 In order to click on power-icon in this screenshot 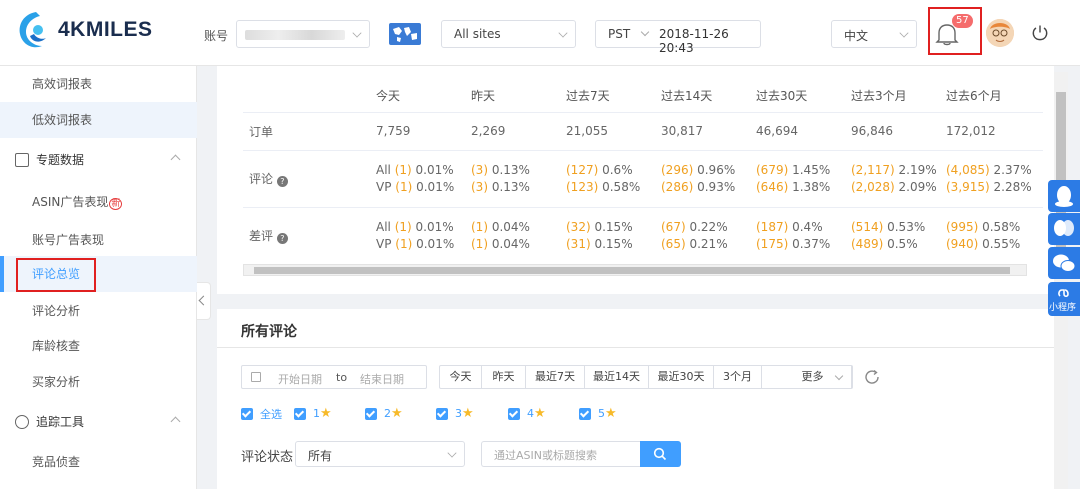, I will do `click(1040, 34)`.